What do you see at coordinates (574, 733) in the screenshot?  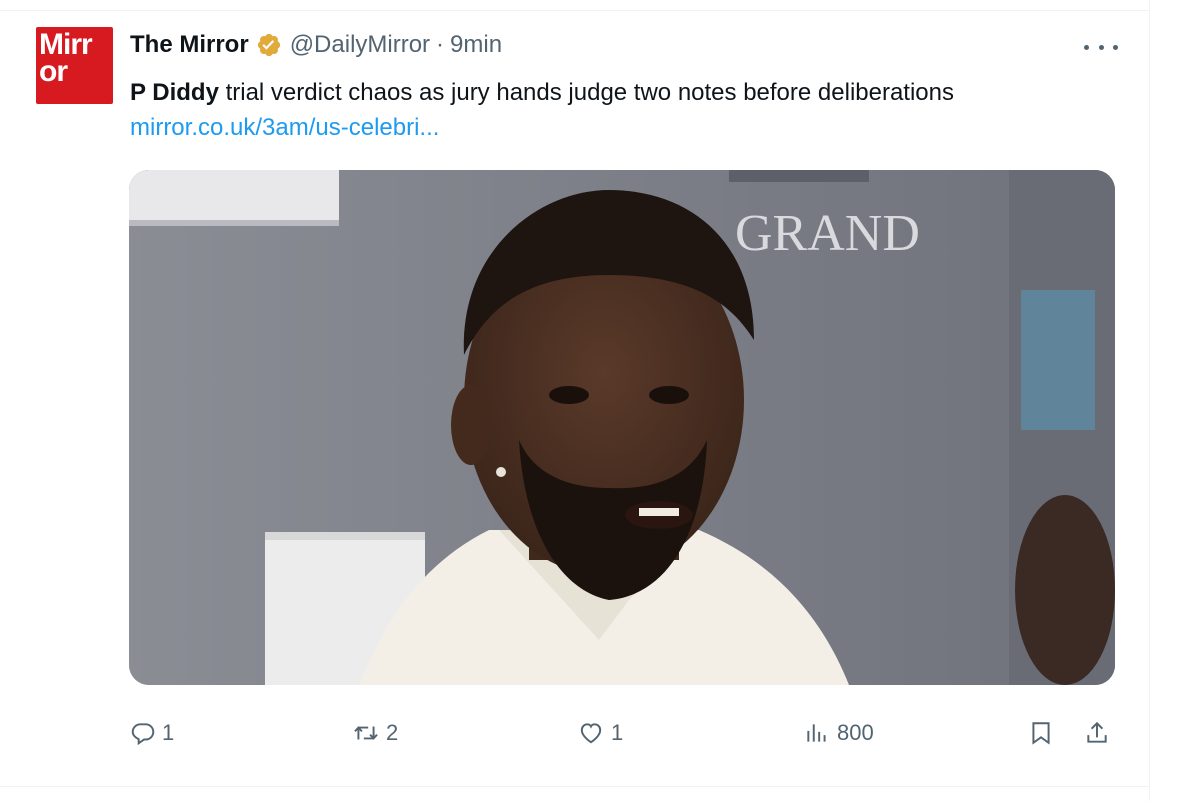 I see `action-bar: 1 2 1 800` at bounding box center [574, 733].